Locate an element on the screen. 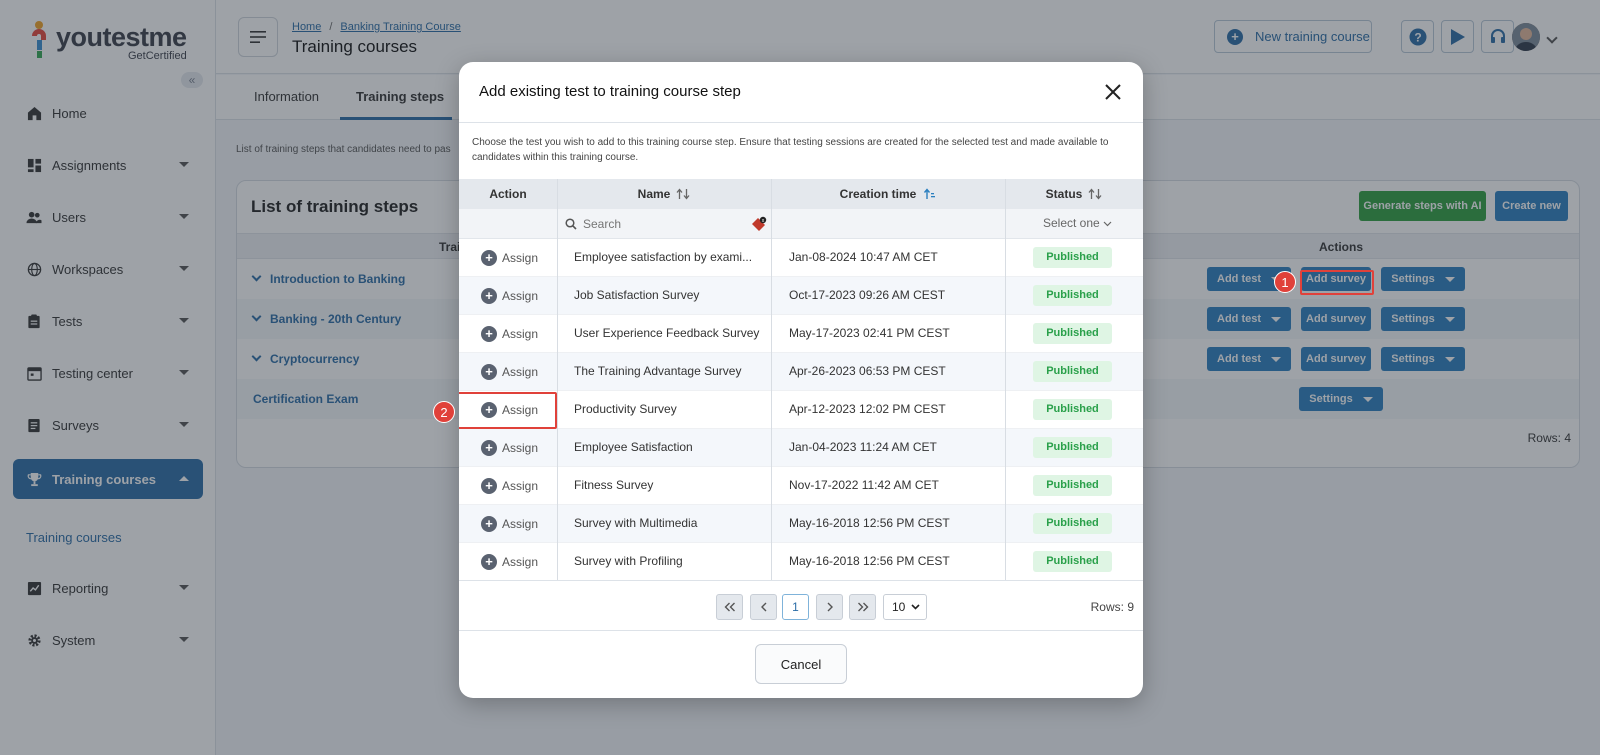  column-header-label: Action is located at coordinates (508, 194).